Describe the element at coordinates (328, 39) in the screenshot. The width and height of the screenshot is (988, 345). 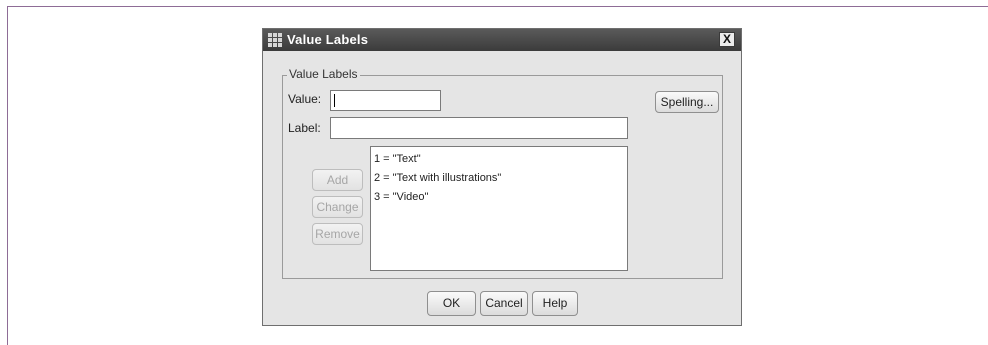
I see `dialog-title: Value Labels` at that location.